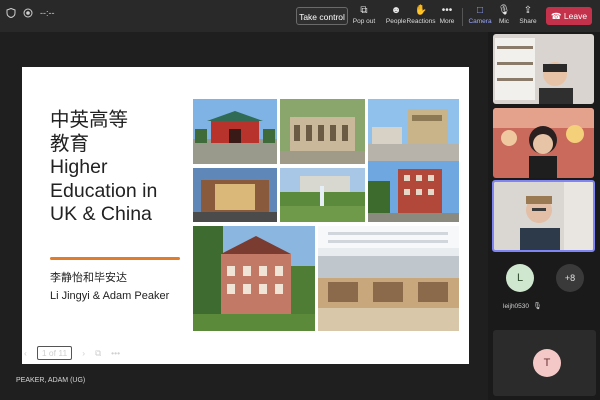  Describe the element at coordinates (25, 353) in the screenshot. I see `previous-slide-icon: ‹` at that location.